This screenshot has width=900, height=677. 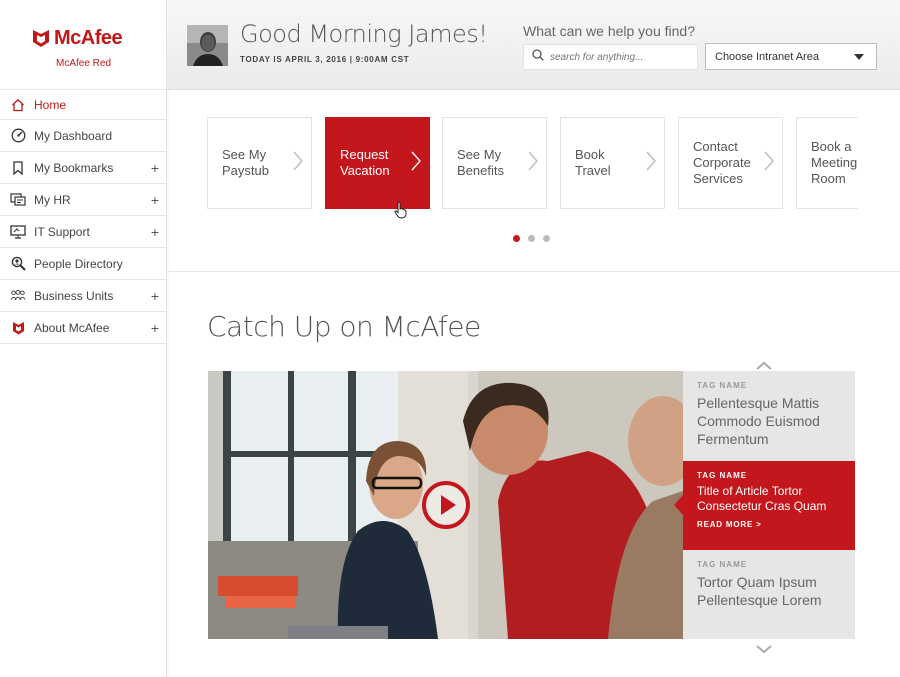 What do you see at coordinates (759, 591) in the screenshot?
I see `article-title: Tortor Quam Ipsum Pellentesque Lorem` at bounding box center [759, 591].